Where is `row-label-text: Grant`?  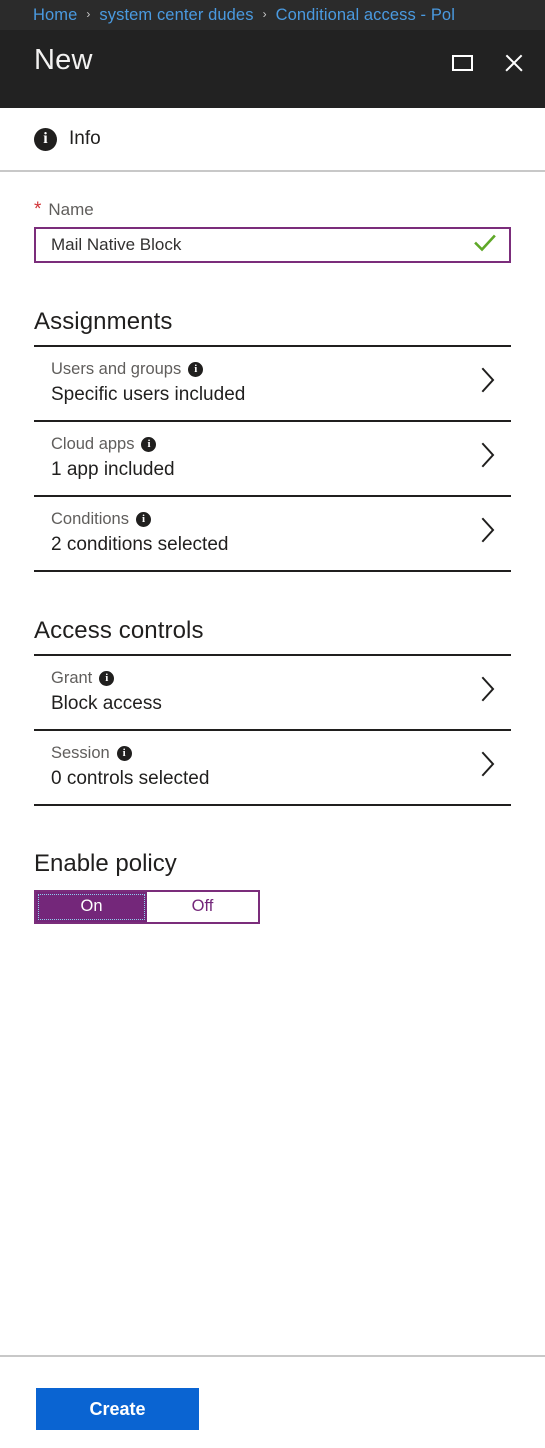 row-label-text: Grant is located at coordinates (72, 677).